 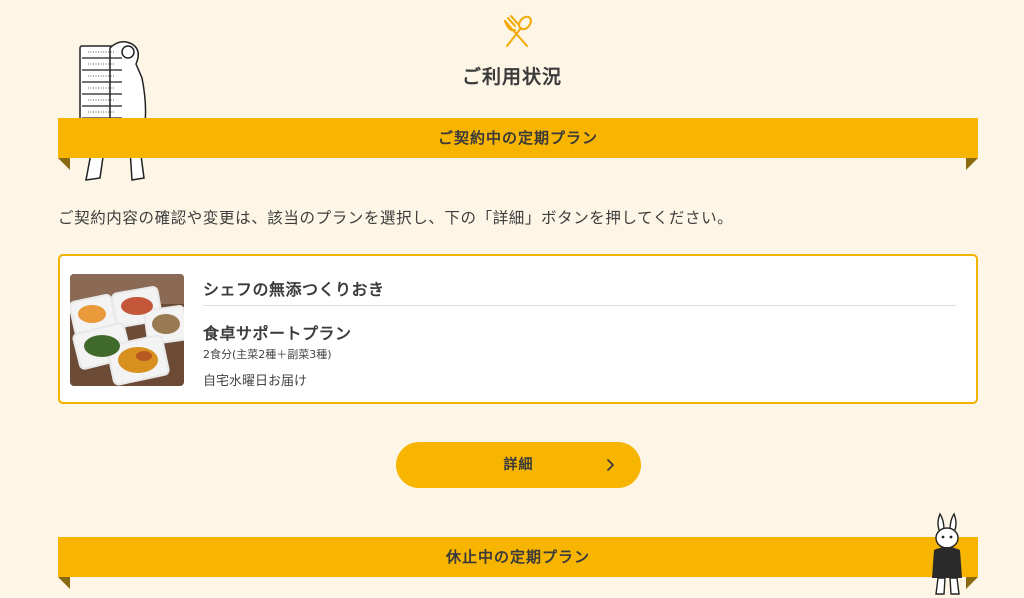 What do you see at coordinates (517, 557) in the screenshot?
I see `paused-plans-heading: 休止中の定期プラン` at bounding box center [517, 557].